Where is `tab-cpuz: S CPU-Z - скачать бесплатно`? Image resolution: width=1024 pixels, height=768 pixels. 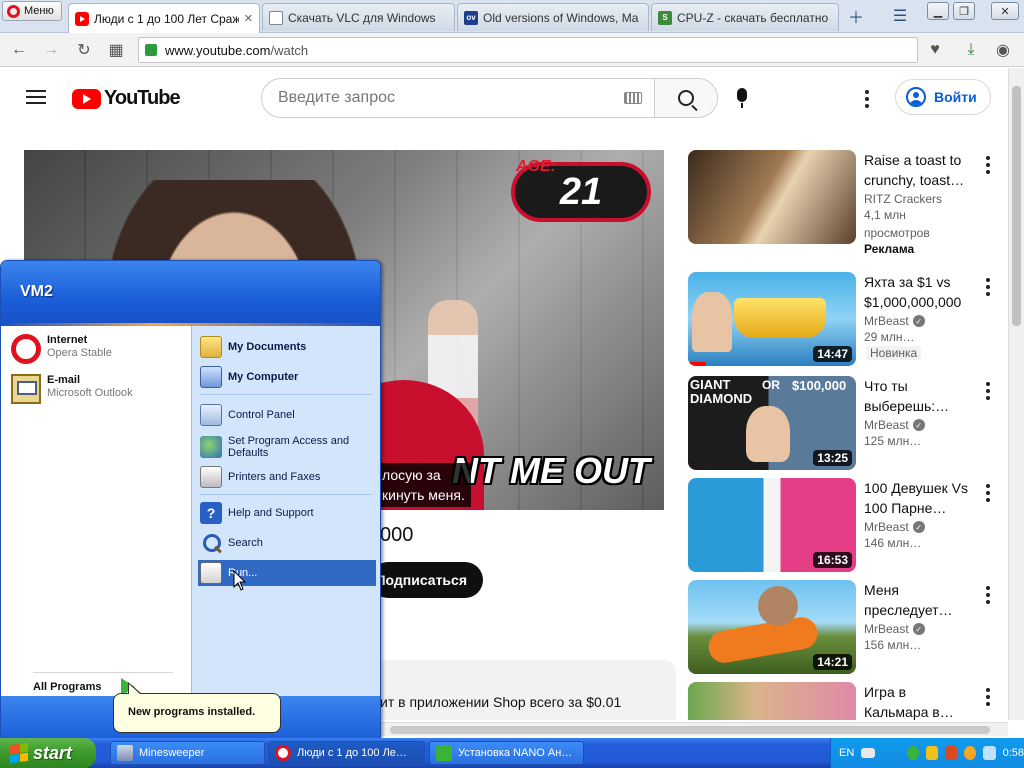
tab-cpuz: S CPU-Z - скачать бесплатно is located at coordinates (745, 17).